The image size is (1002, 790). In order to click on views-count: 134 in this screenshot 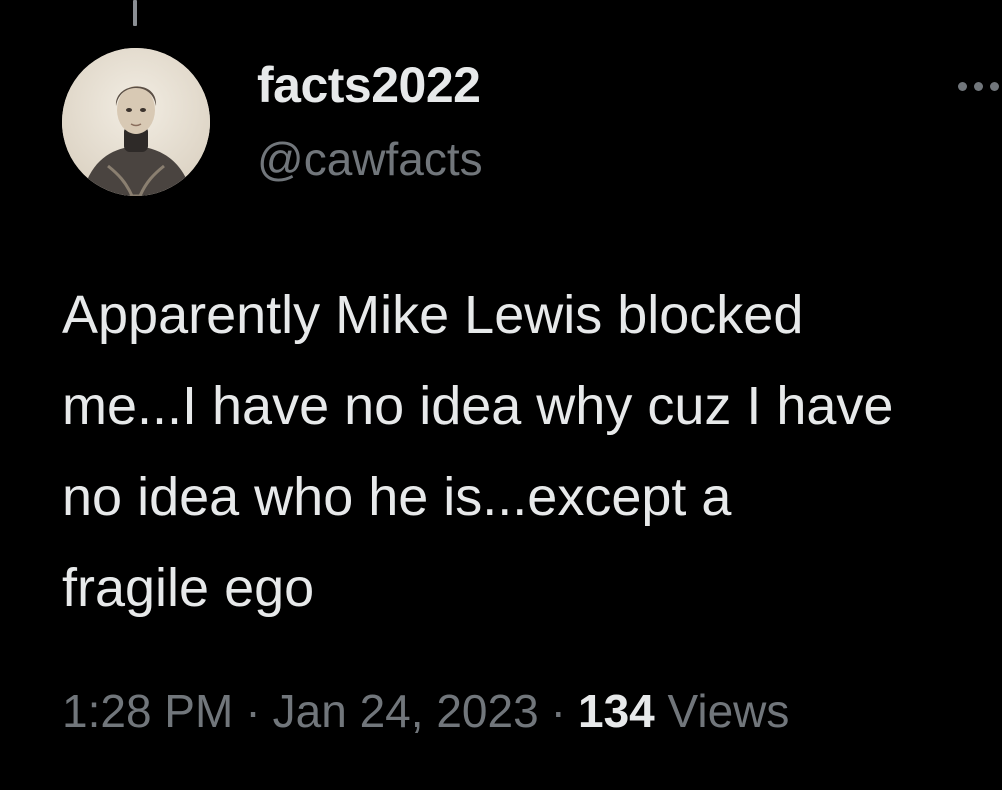, I will do `click(616, 711)`.